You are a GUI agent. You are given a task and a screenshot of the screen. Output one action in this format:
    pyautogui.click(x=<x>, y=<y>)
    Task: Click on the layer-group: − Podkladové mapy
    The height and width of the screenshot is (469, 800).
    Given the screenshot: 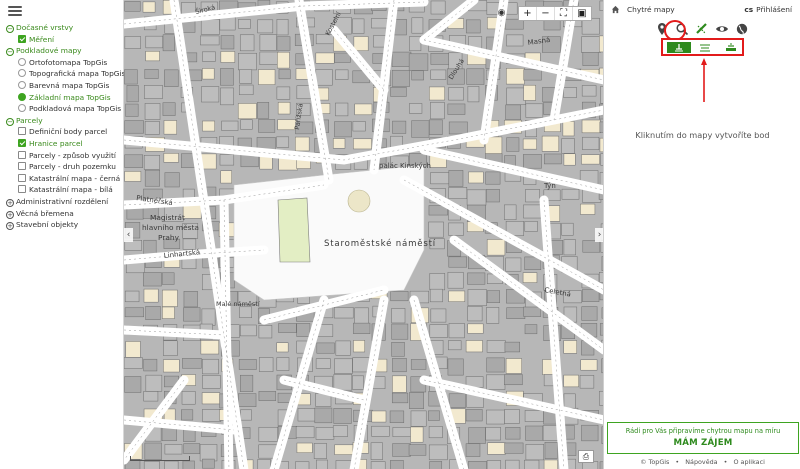 What is the action you would take?
    pyautogui.click(x=44, y=51)
    